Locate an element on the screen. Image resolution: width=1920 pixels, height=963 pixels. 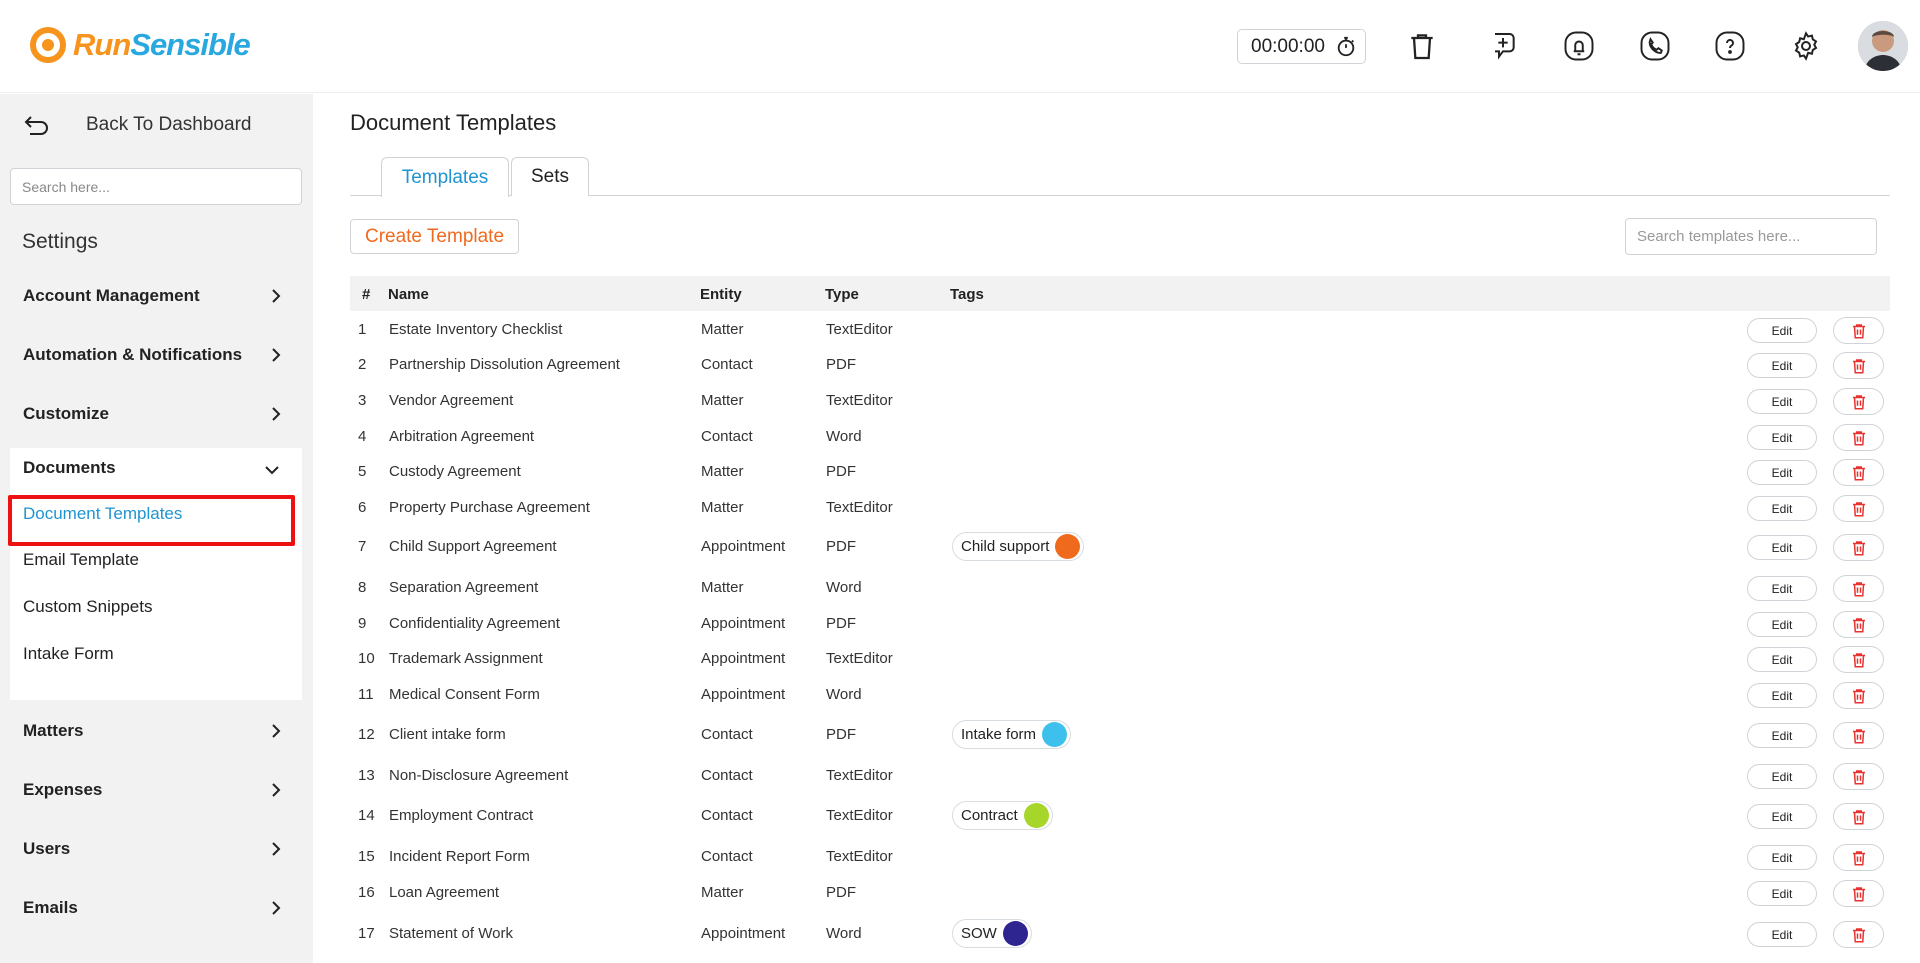
row-number: 4 is located at coordinates (362, 436).